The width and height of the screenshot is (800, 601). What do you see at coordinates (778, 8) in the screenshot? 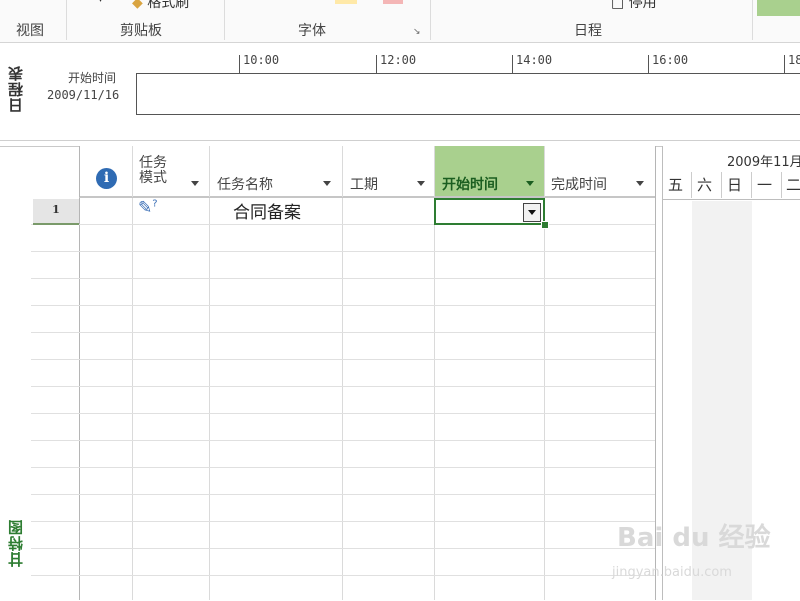
I see `ribbon-green-button` at bounding box center [778, 8].